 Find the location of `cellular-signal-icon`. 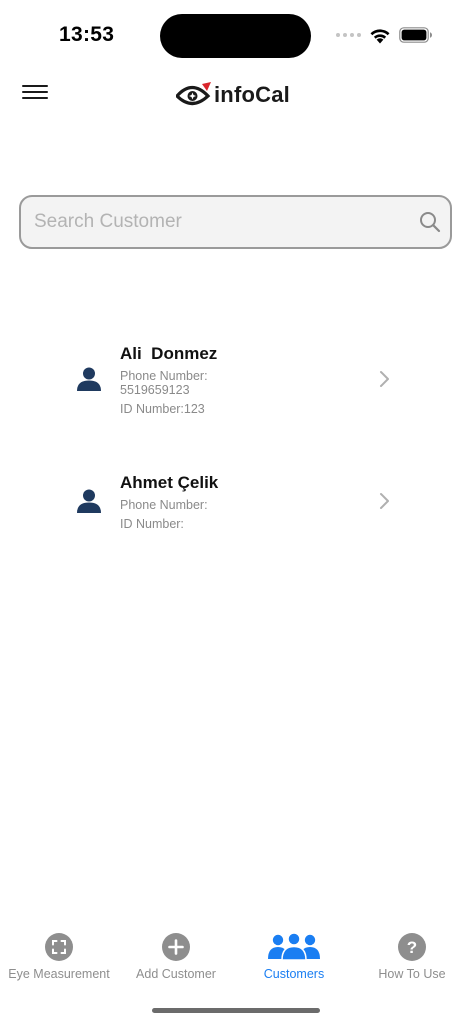

cellular-signal-icon is located at coordinates (348, 35).